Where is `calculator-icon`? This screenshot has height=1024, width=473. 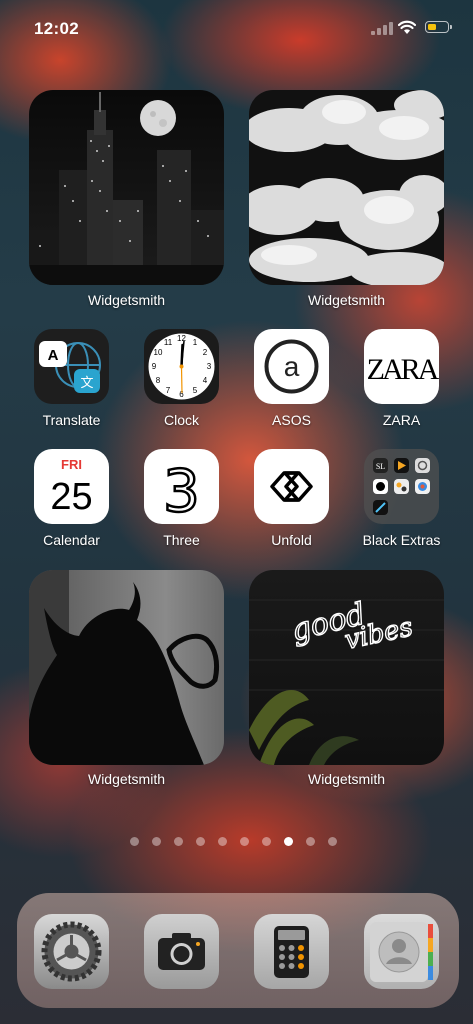
calculator-icon is located at coordinates (291, 952).